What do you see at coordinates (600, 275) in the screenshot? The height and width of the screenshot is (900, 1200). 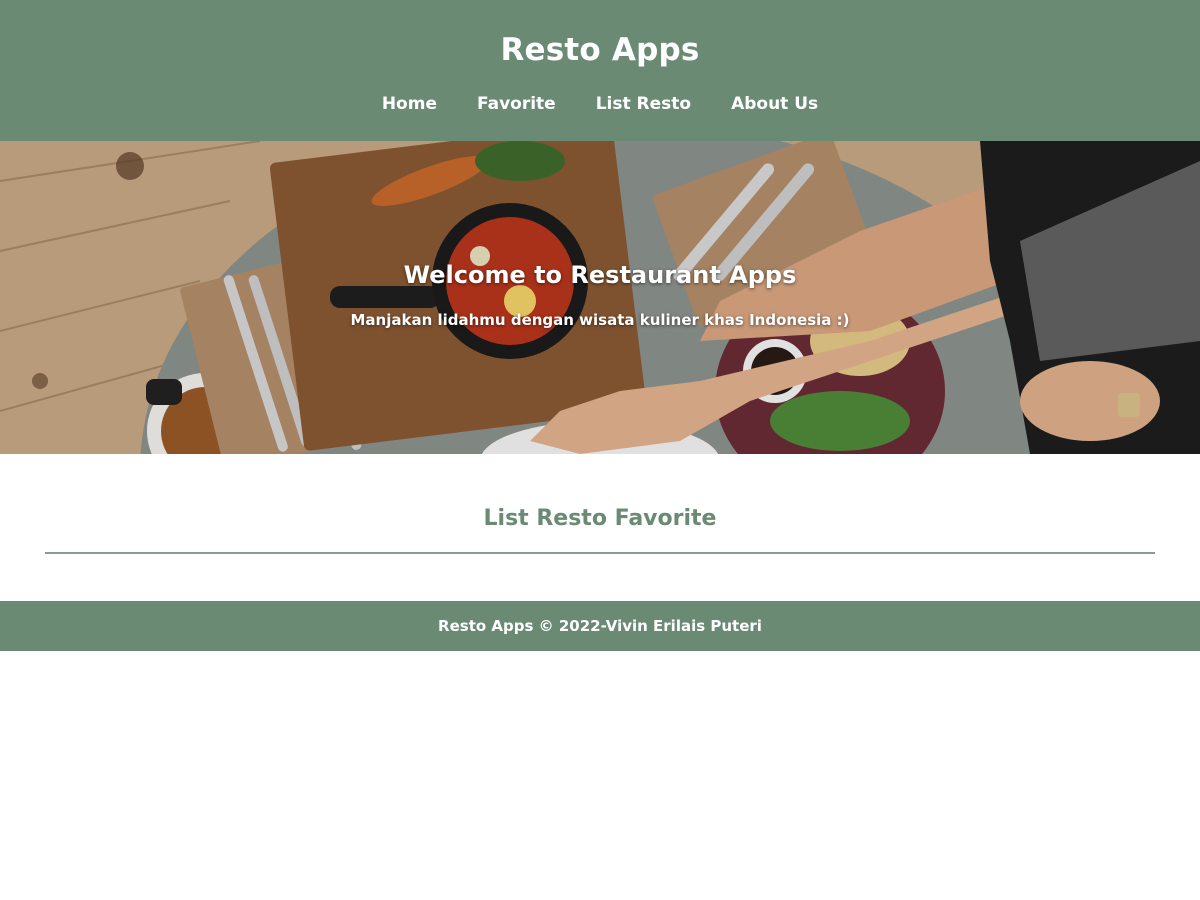 I see `hero-title: Welcome to Restaurant Apps` at bounding box center [600, 275].